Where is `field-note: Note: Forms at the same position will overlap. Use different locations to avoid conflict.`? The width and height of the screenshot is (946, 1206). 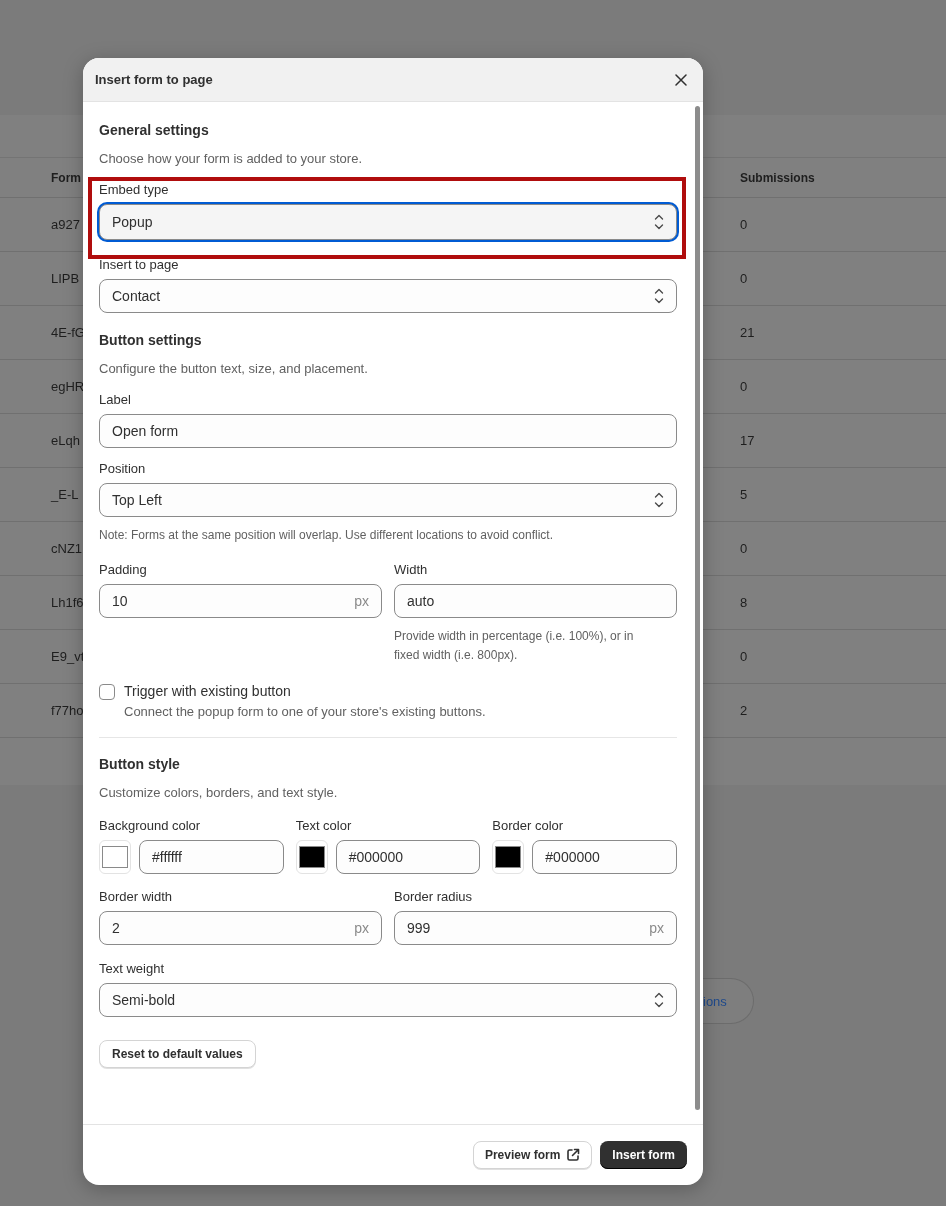
field-note: Note: Forms at the same position will overlap. Use different locations to avoid conflict. is located at coordinates (326, 535).